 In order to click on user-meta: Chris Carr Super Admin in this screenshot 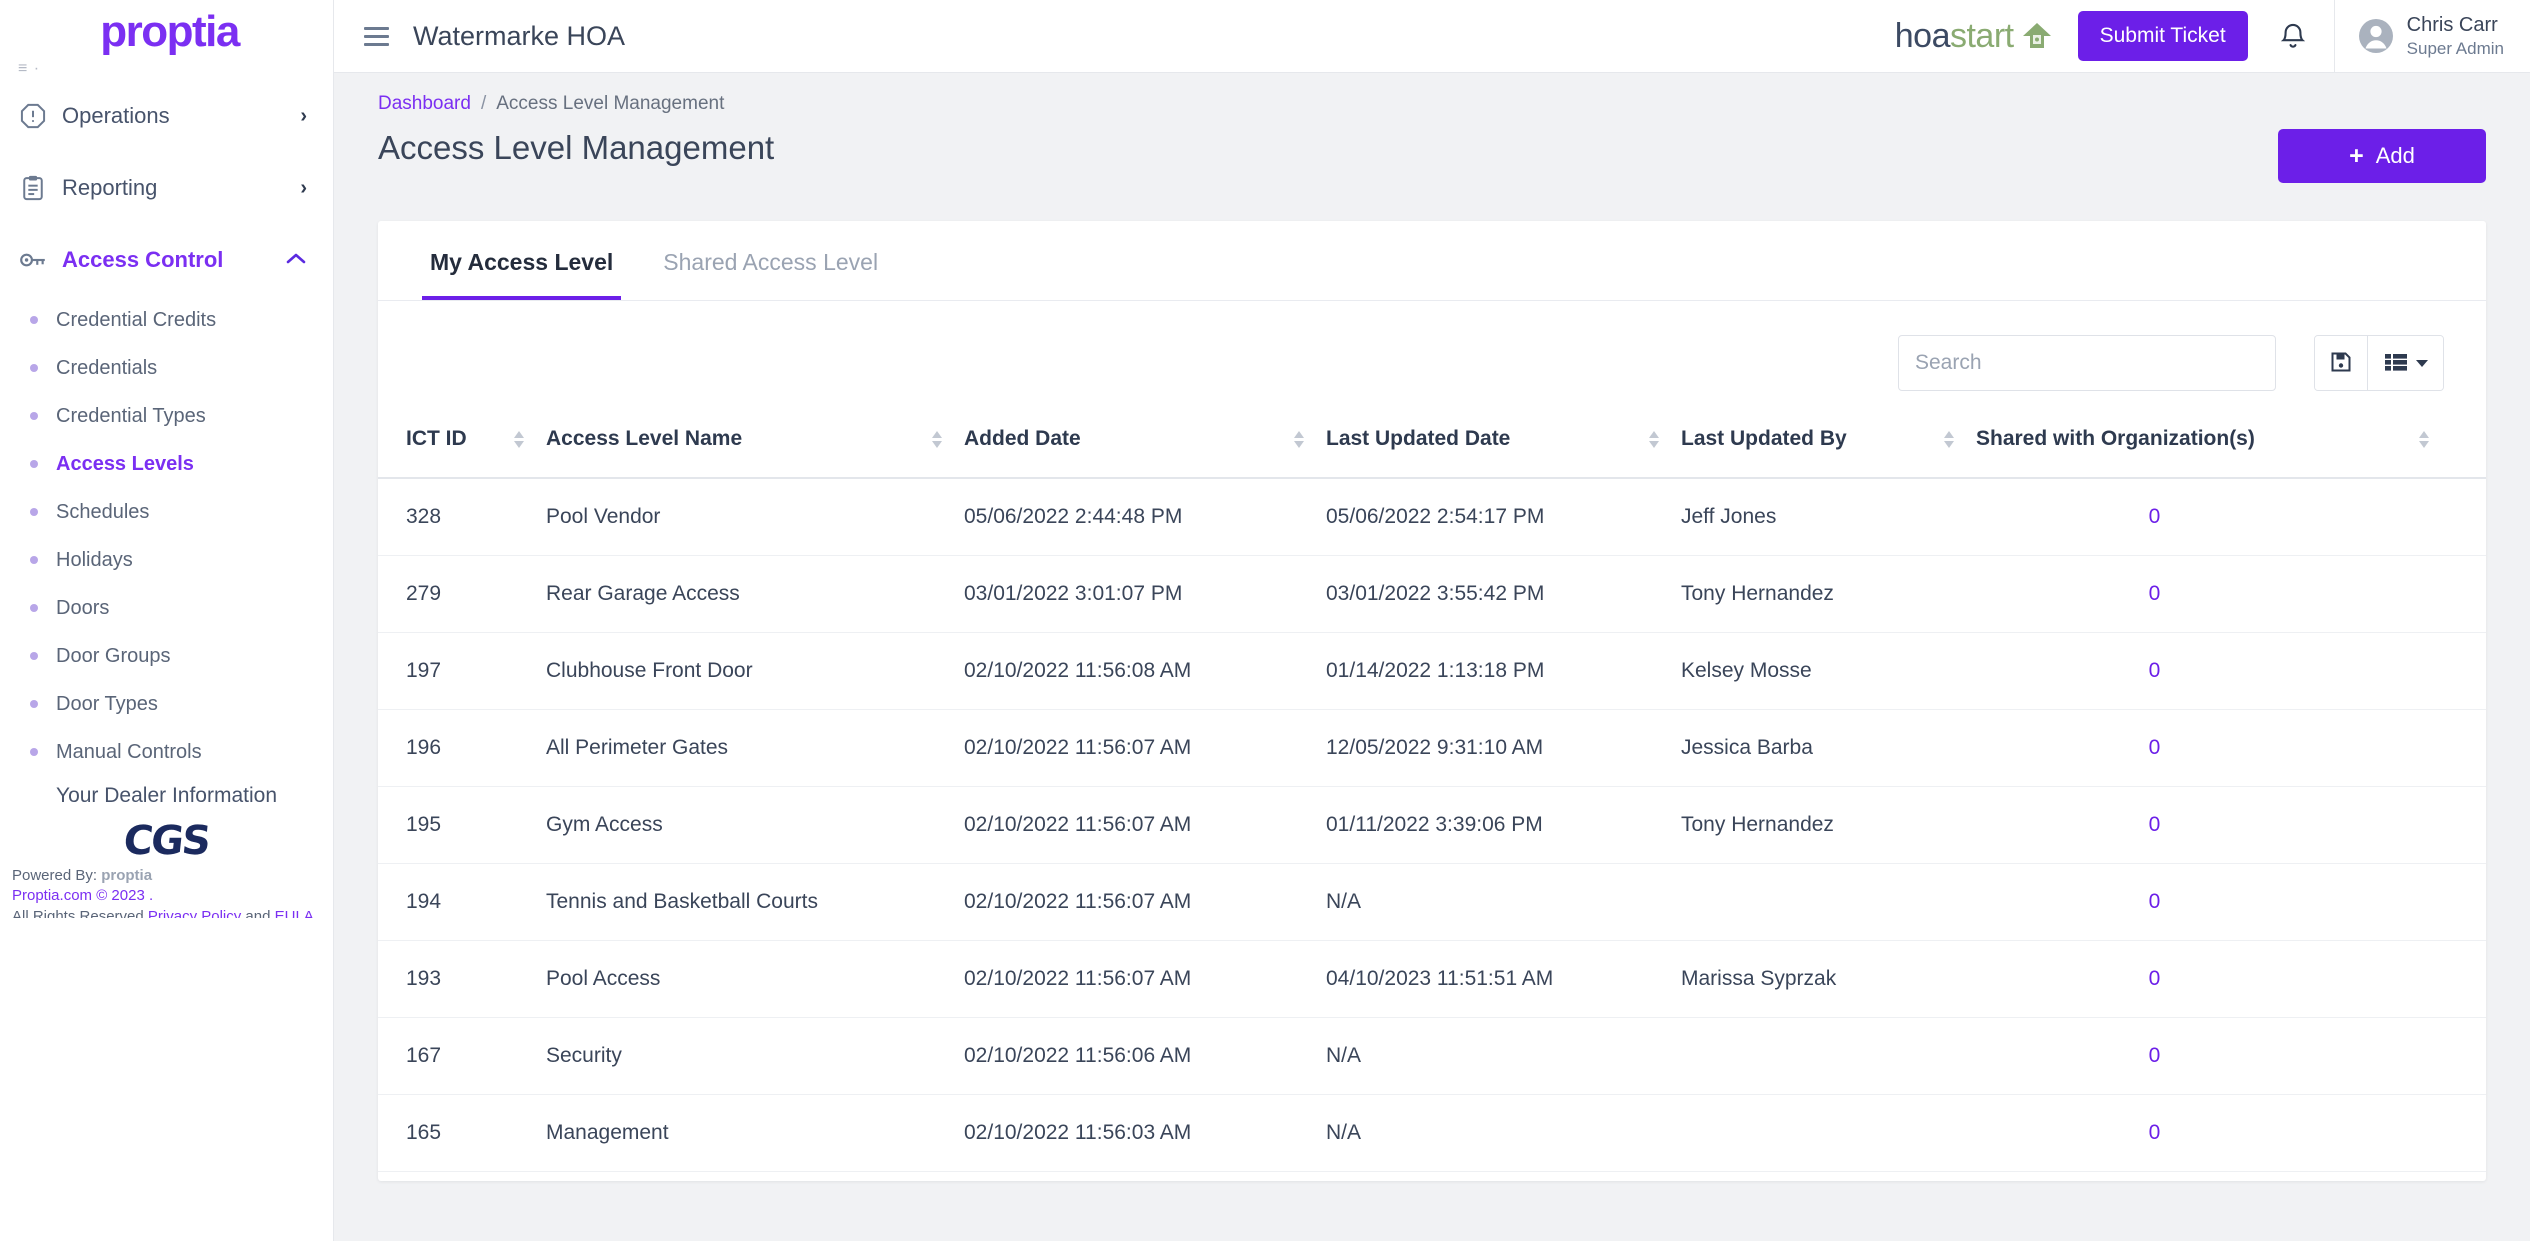, I will do `click(2455, 36)`.